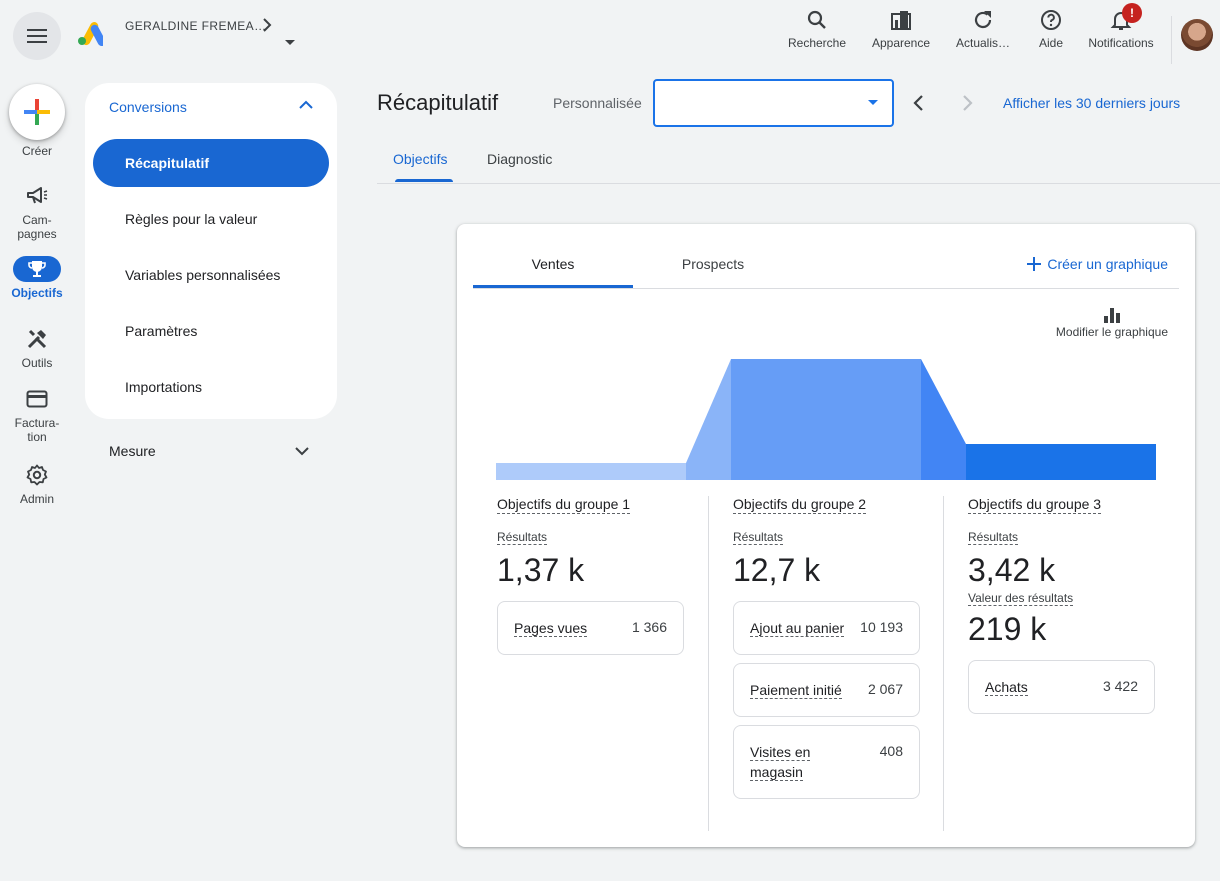  I want to click on dropdown-arrow-icon, so click(873, 102).